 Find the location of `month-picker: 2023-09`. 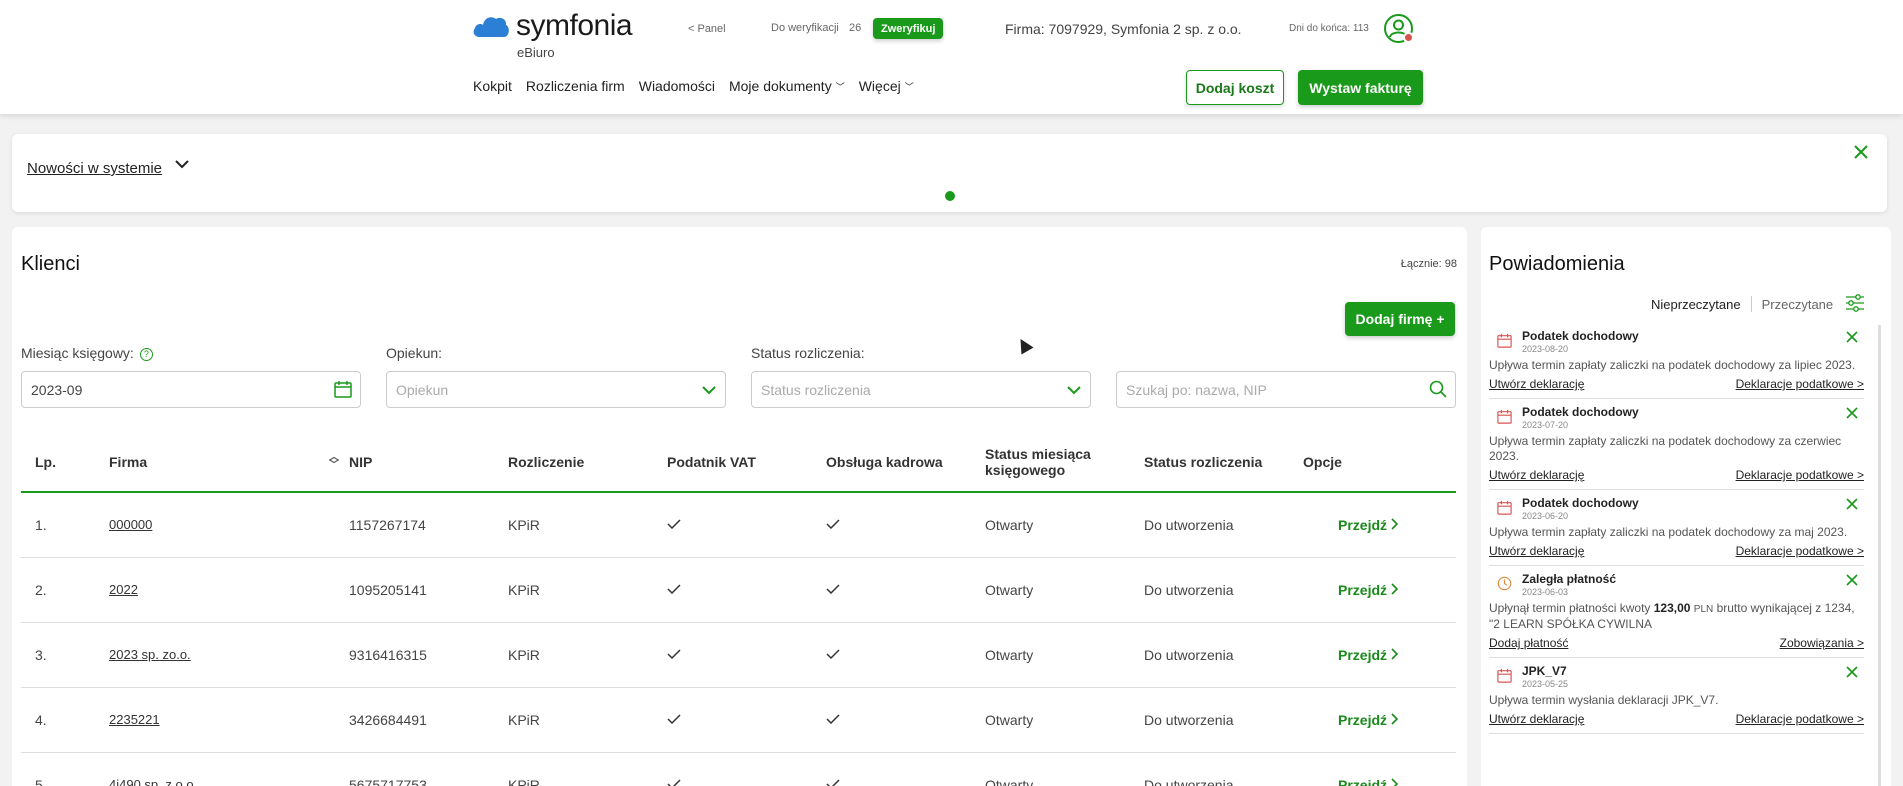

month-picker: 2023-09 is located at coordinates (191, 389).